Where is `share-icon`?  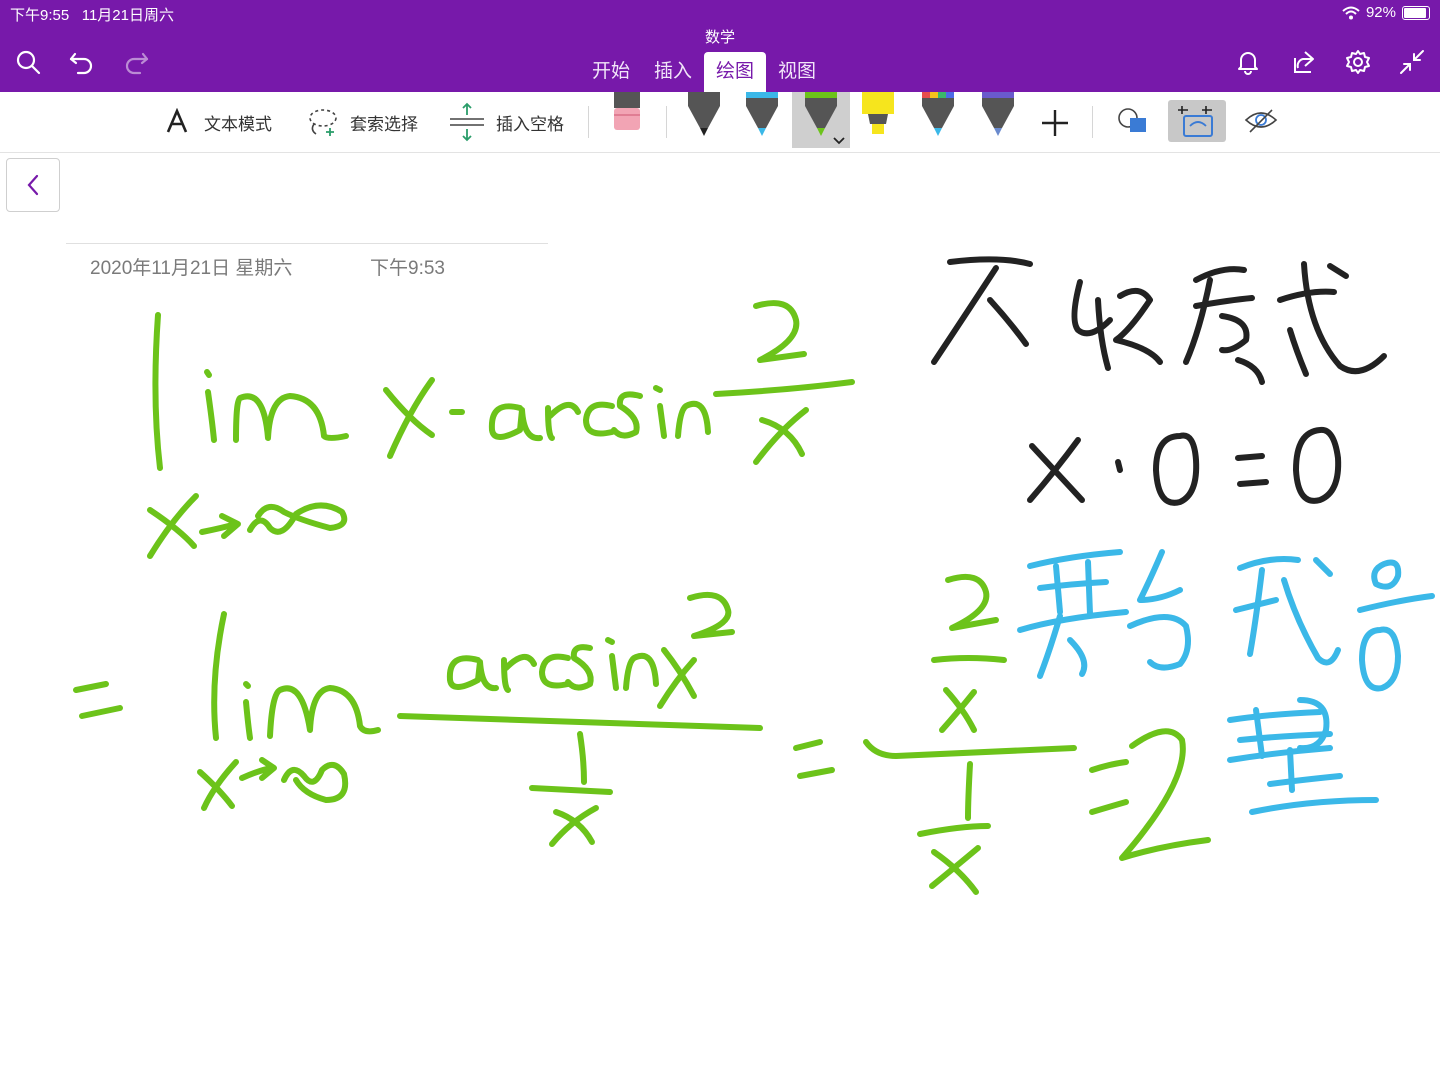 share-icon is located at coordinates (1303, 62).